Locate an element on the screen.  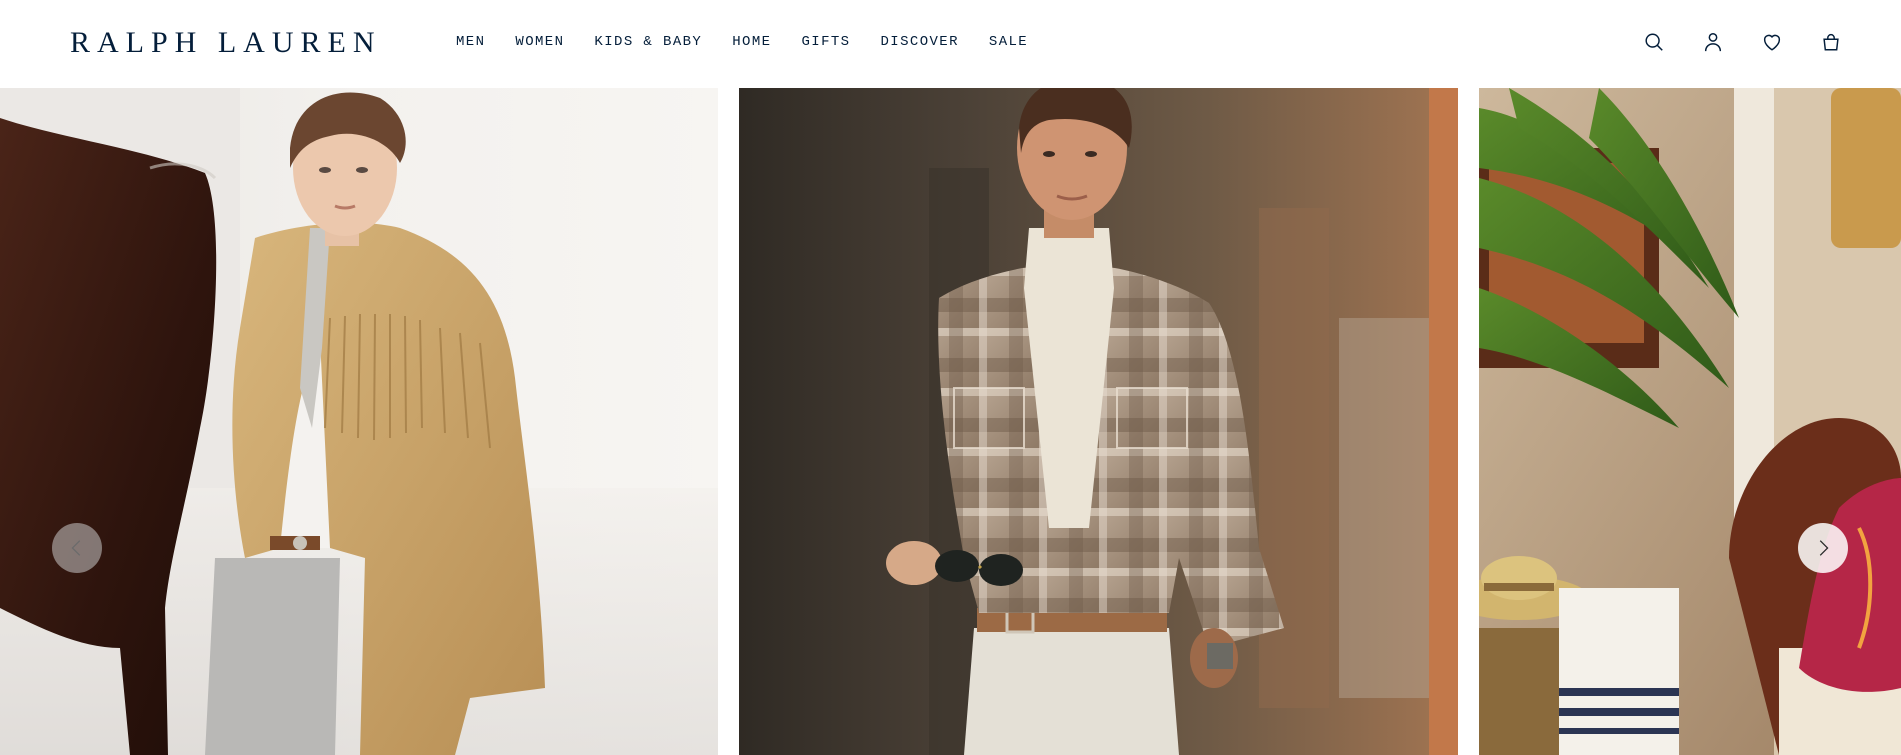
account-button is located at coordinates (1713, 42).